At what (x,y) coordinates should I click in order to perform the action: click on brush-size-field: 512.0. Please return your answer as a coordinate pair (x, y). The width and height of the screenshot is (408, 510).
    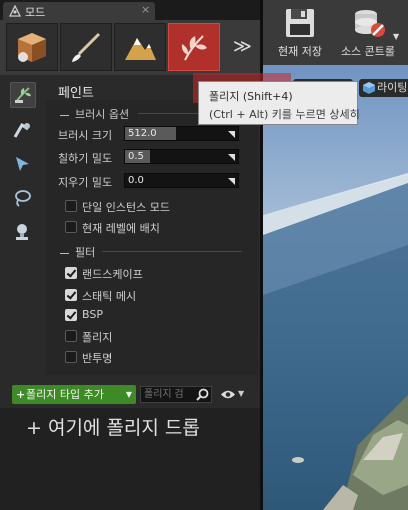
    Looking at the image, I should click on (181, 133).